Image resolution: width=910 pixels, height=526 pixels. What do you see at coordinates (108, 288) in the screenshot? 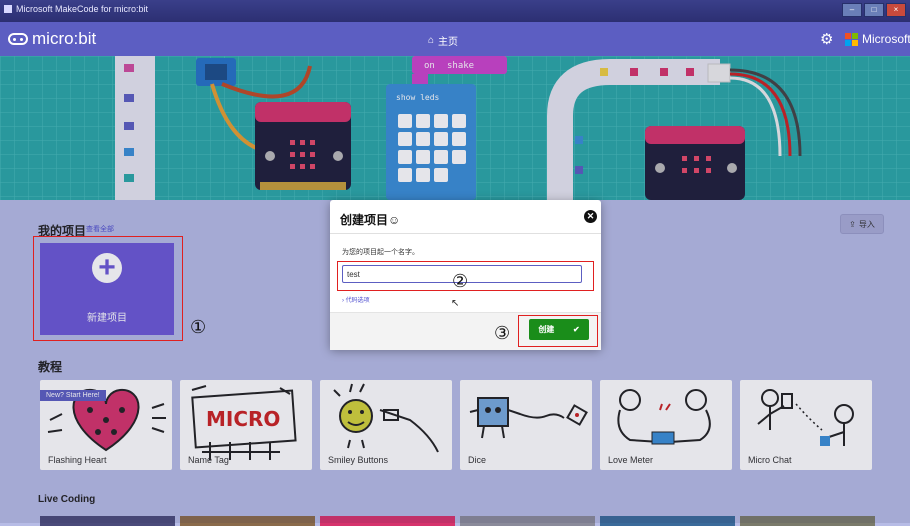
I see `annotation-box-new-project` at bounding box center [108, 288].